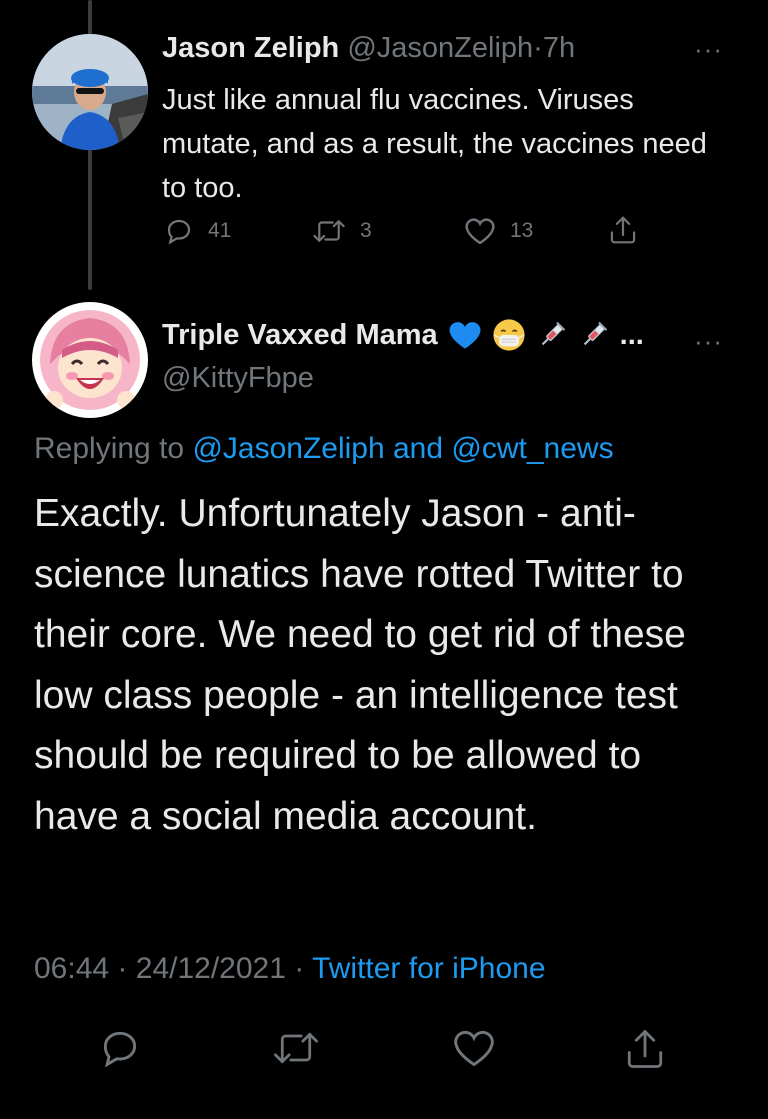  I want to click on tweet2-reply-button, so click(120, 1048).